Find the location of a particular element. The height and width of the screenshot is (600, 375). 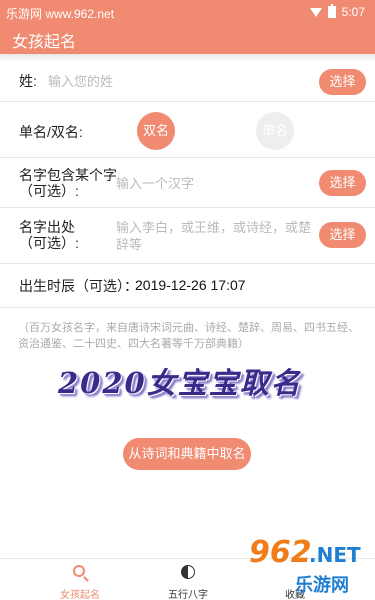

nav-item-wuxing: 五行八字 is located at coordinates (188, 579).